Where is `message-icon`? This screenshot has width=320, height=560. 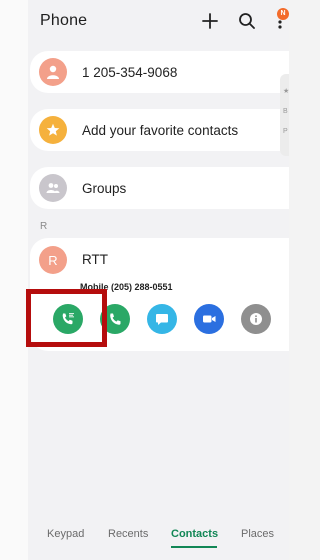
message-icon is located at coordinates (162, 319).